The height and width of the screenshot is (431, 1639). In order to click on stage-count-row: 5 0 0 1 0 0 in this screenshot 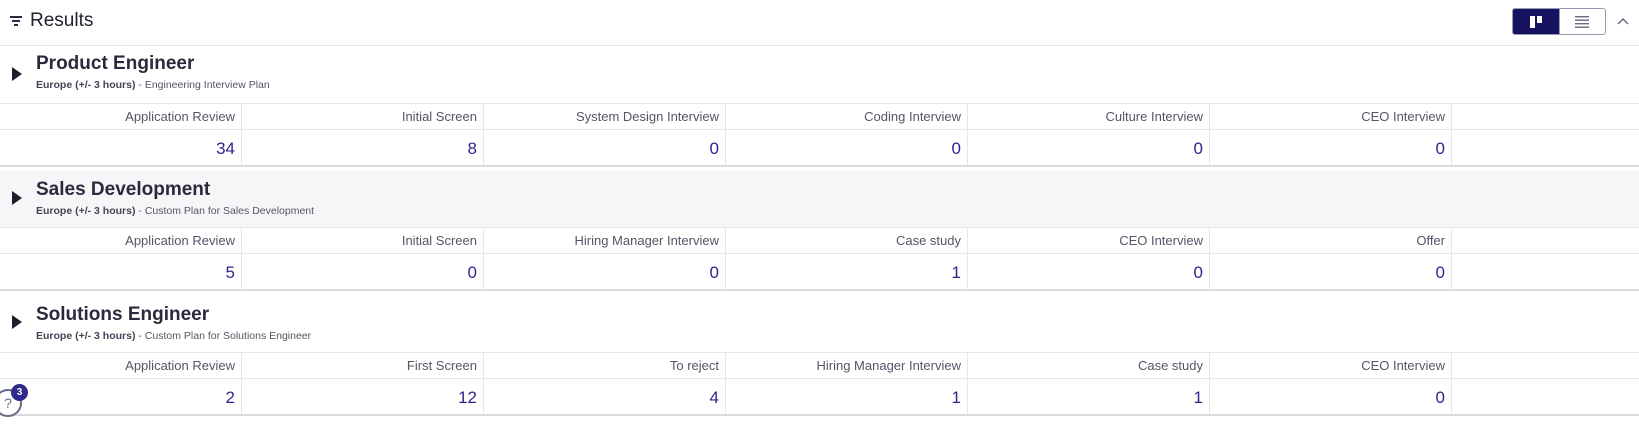, I will do `click(819, 272)`.